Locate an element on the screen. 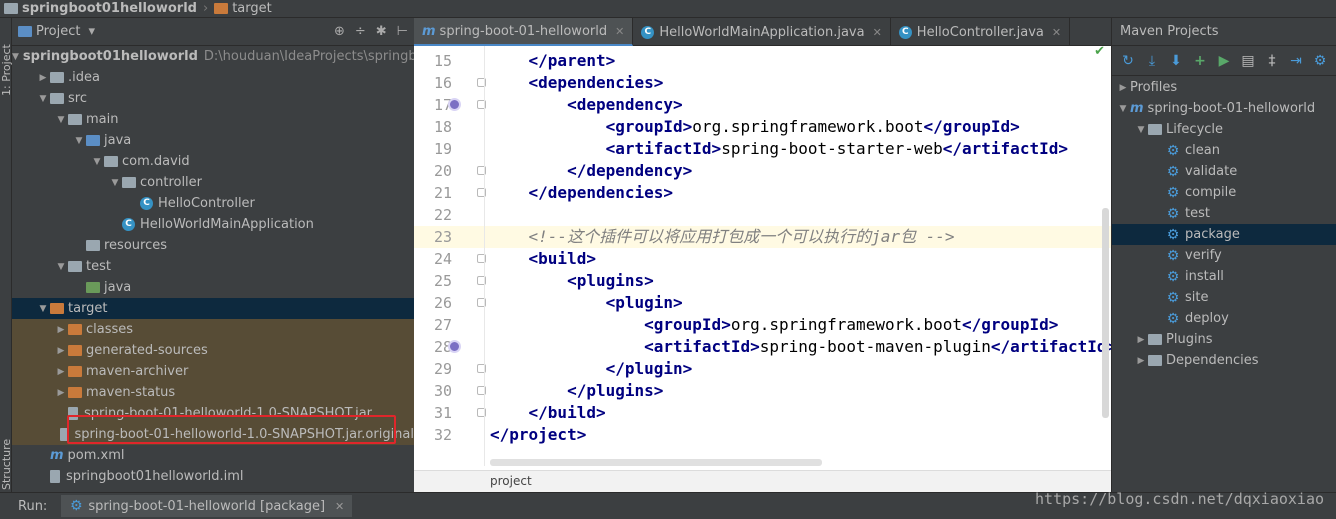 This screenshot has height=519, width=1336. tree-item: m pom.xml is located at coordinates (213, 455).